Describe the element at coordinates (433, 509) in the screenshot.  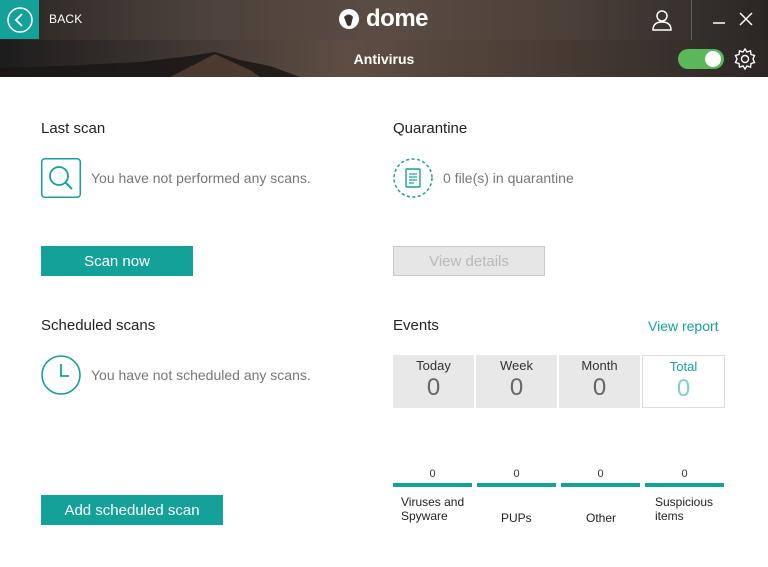
I see `category-name: Viruses and Spyware` at that location.